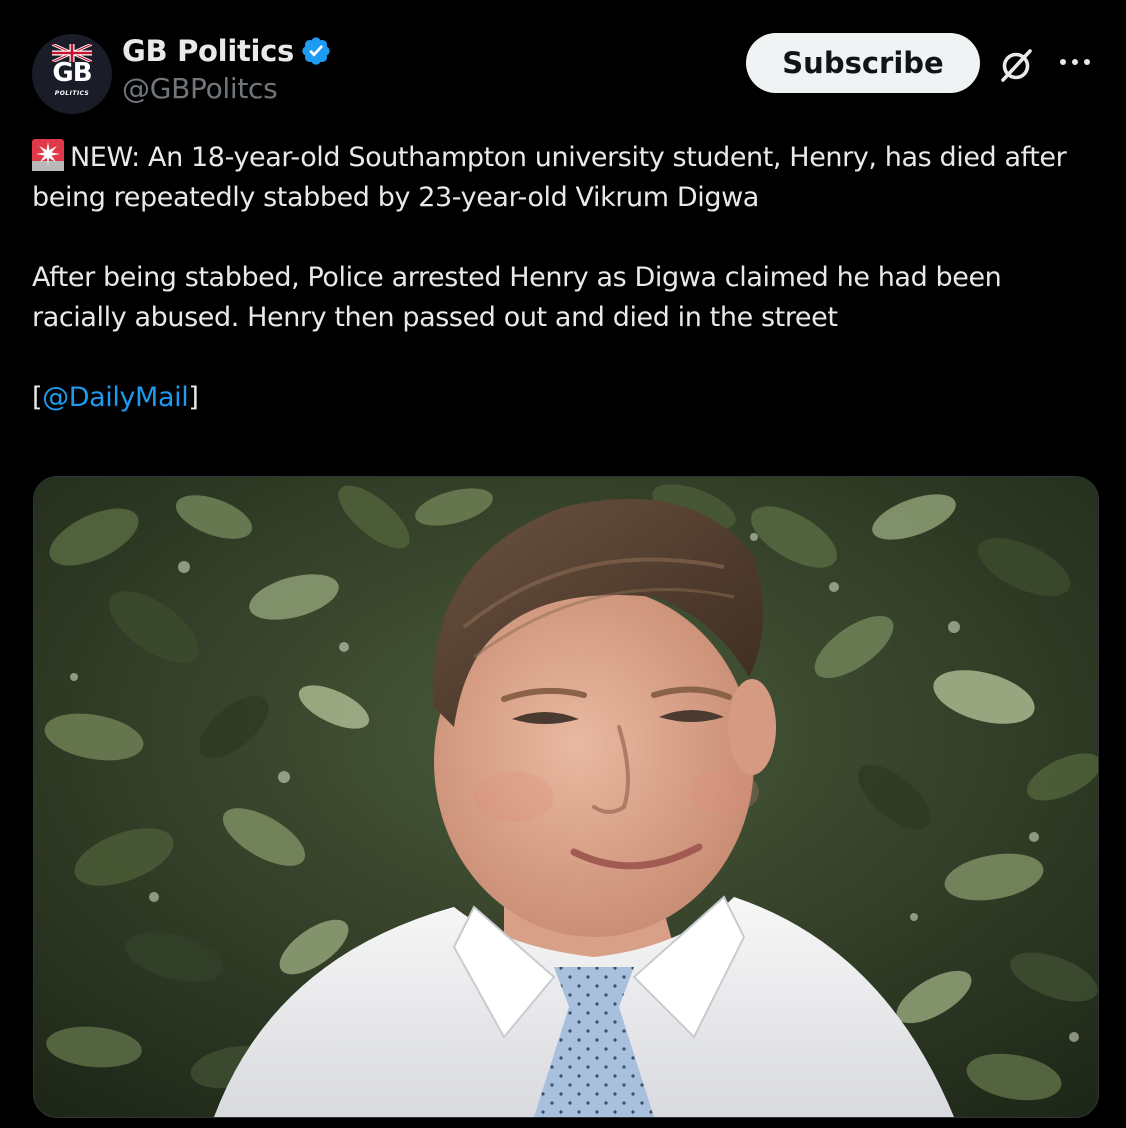 This screenshot has height=1128, width=1126. What do you see at coordinates (567, 398) in the screenshot?
I see `post-paragraph-3: [@DailyMail]` at bounding box center [567, 398].